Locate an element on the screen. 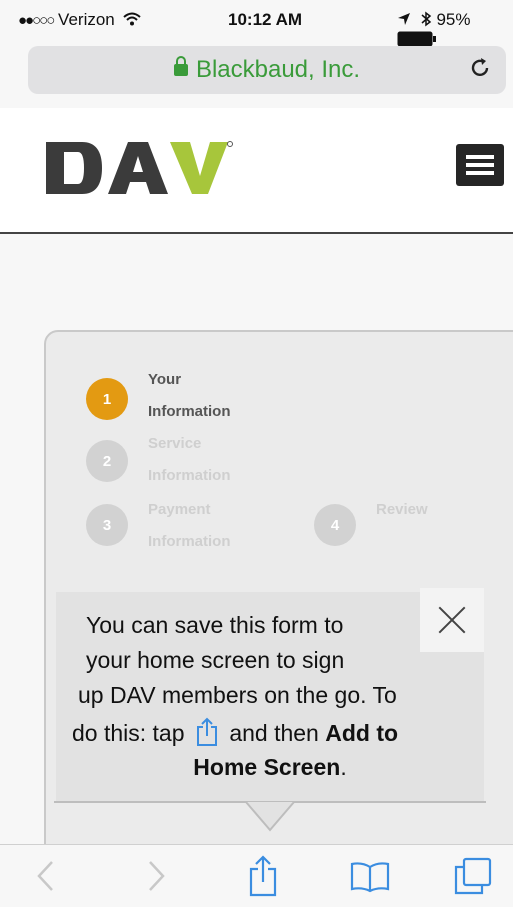  tooltip-text-line2: your home screen to sign is located at coordinates (215, 660).